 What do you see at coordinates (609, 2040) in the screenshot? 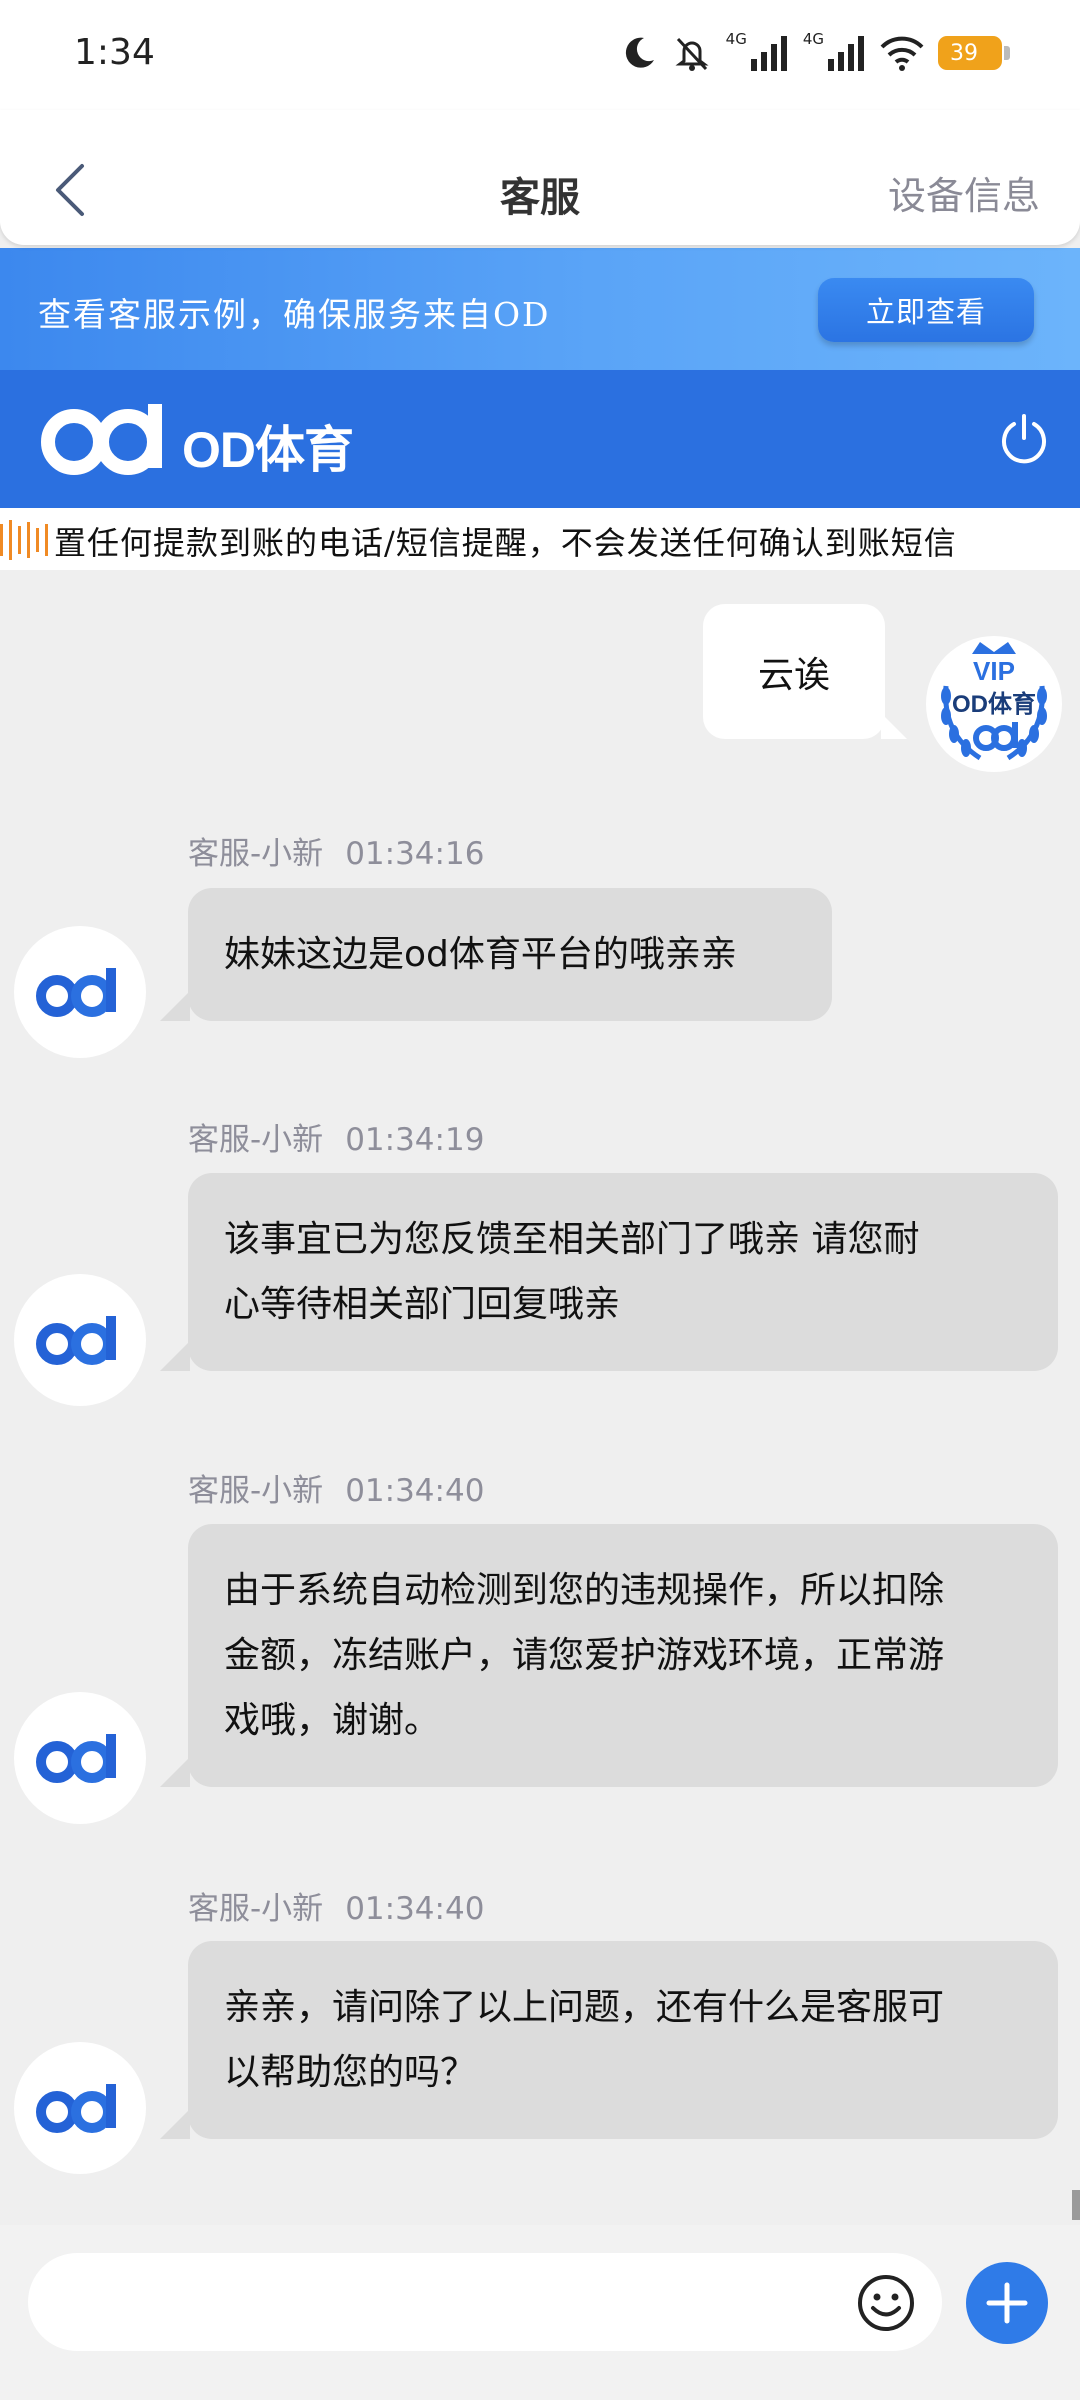
I see `agent-message-bubble: 亲亲，请问除了以上问题，还有什么是客服可 以帮助您的吗？` at bounding box center [609, 2040].